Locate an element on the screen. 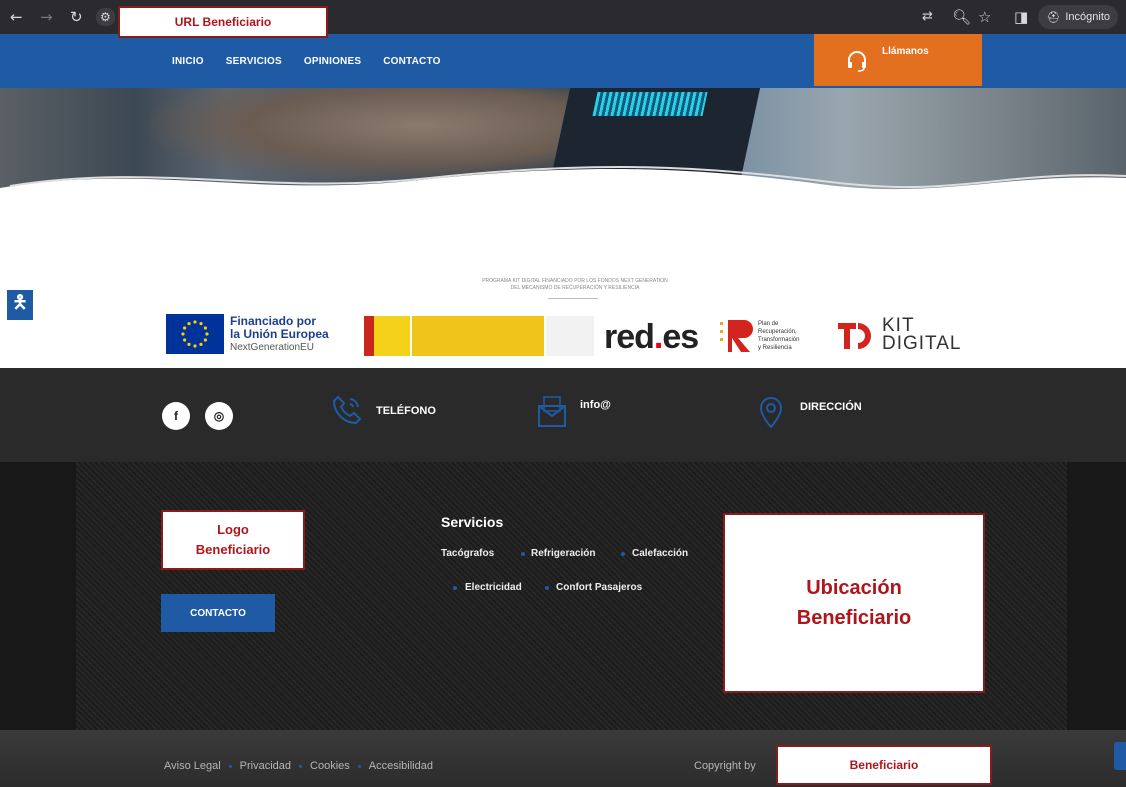 Image resolution: width=1126 pixels, height=787 pixels. eu-text-line-1: Financiado por is located at coordinates (273, 320).